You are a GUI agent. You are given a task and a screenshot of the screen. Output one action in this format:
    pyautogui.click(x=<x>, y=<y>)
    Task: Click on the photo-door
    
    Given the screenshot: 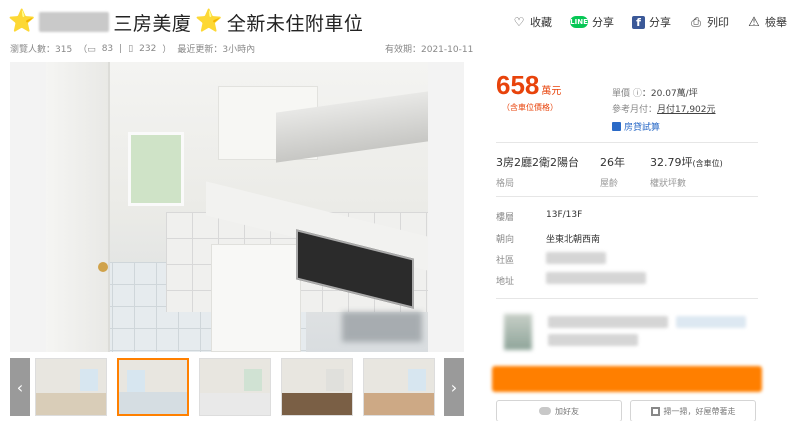 What is the action you would take?
    pyautogui.click(x=78, y=207)
    